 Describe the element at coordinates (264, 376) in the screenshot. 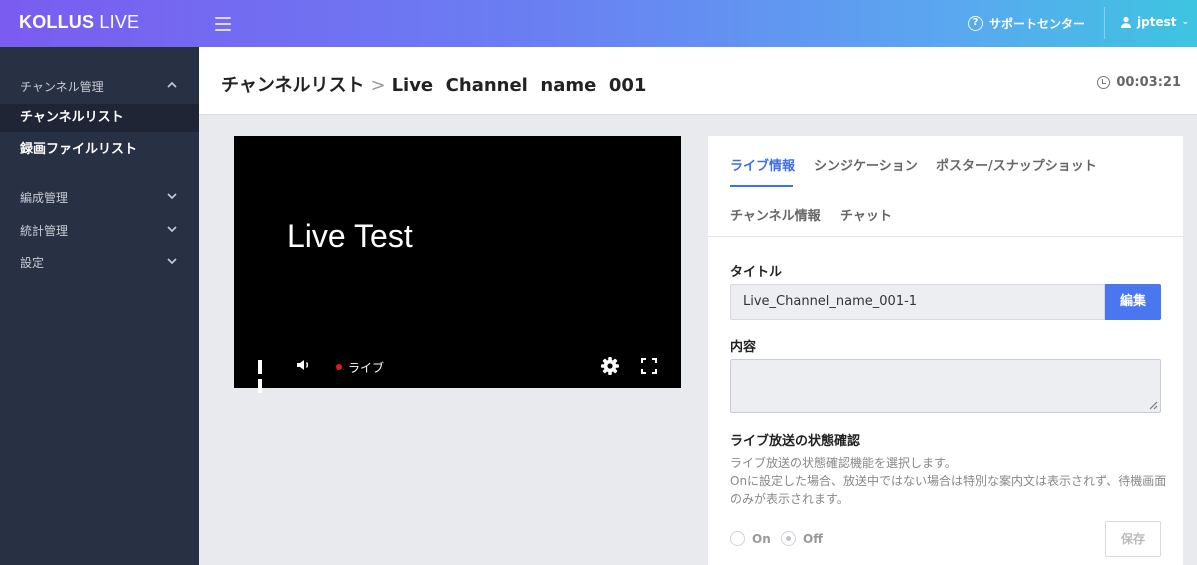

I see `pause-icon` at that location.